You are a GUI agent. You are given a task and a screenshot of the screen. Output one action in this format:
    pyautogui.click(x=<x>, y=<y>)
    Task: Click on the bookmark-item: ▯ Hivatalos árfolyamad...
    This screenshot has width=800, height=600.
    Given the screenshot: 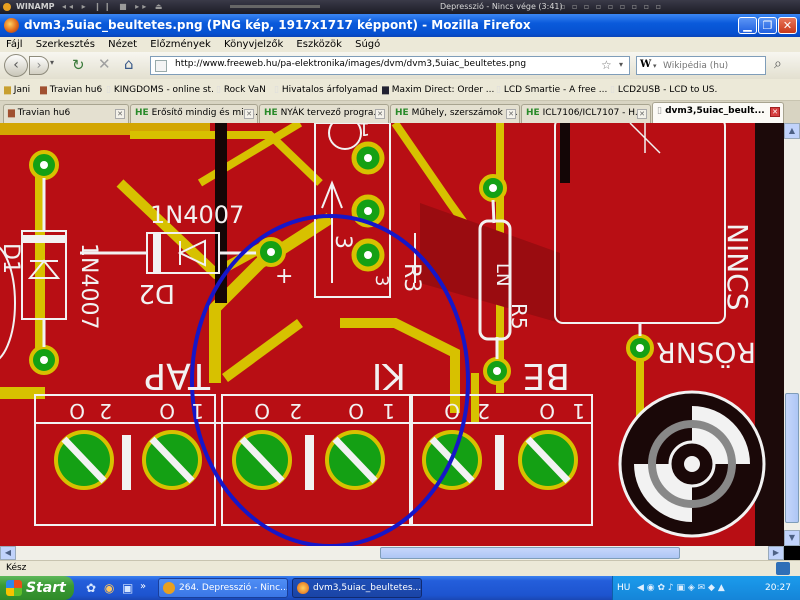 What is the action you would take?
    pyautogui.click(x=326, y=90)
    